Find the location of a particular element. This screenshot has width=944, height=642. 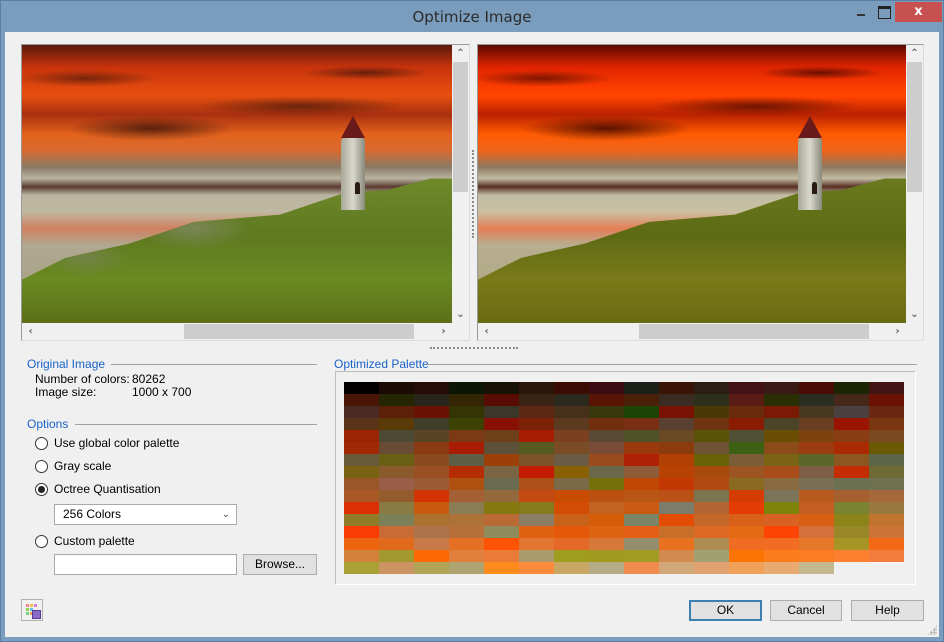

save-palette-button is located at coordinates (32, 610).